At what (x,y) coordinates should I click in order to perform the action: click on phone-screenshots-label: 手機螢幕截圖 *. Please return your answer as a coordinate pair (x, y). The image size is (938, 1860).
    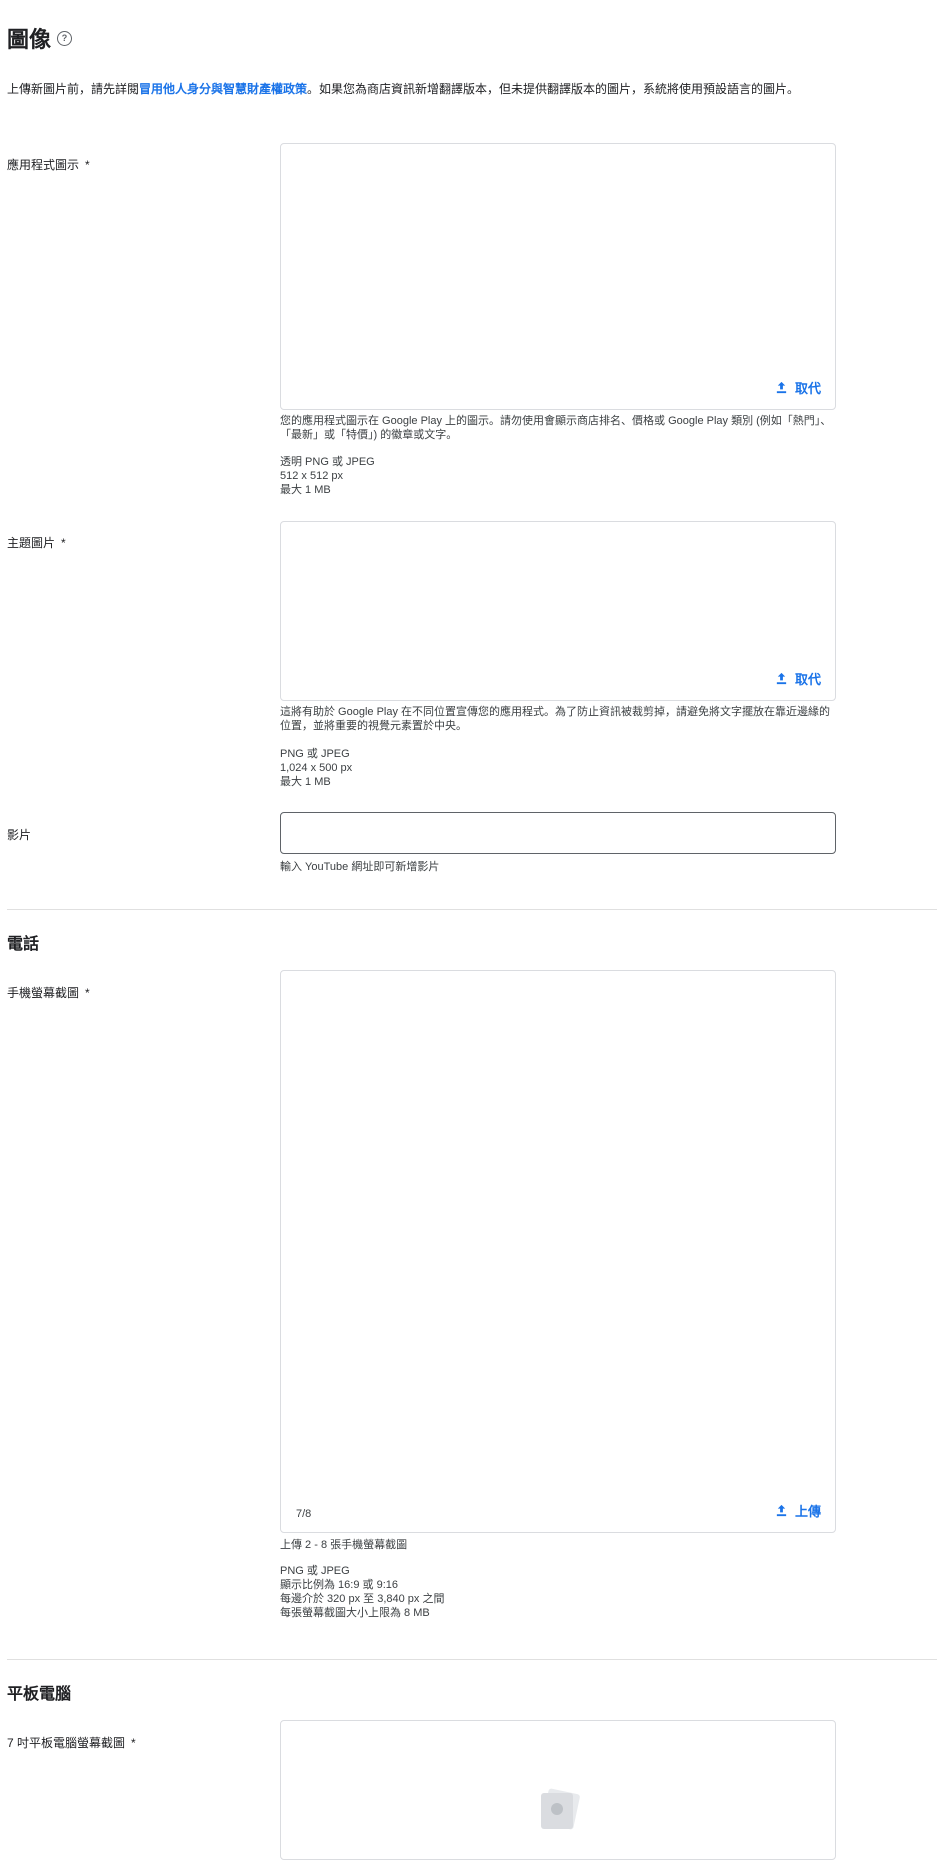
    Looking at the image, I should click on (48, 992).